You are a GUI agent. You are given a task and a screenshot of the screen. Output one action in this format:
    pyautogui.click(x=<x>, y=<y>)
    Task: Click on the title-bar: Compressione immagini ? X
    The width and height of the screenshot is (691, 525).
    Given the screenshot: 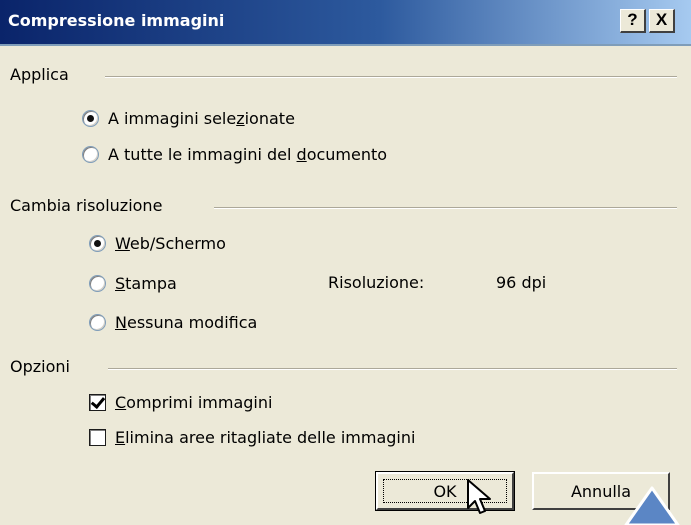 What is the action you would take?
    pyautogui.click(x=345, y=23)
    